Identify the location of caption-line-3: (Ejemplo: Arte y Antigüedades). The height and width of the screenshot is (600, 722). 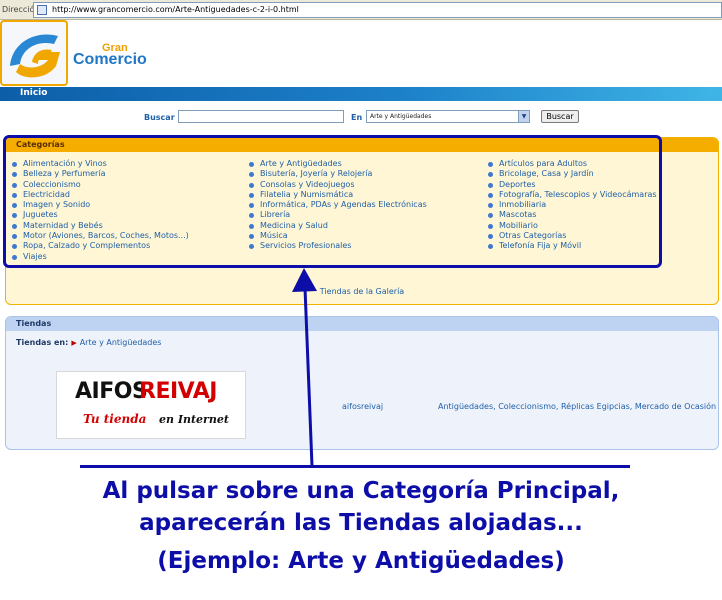
(361, 561).